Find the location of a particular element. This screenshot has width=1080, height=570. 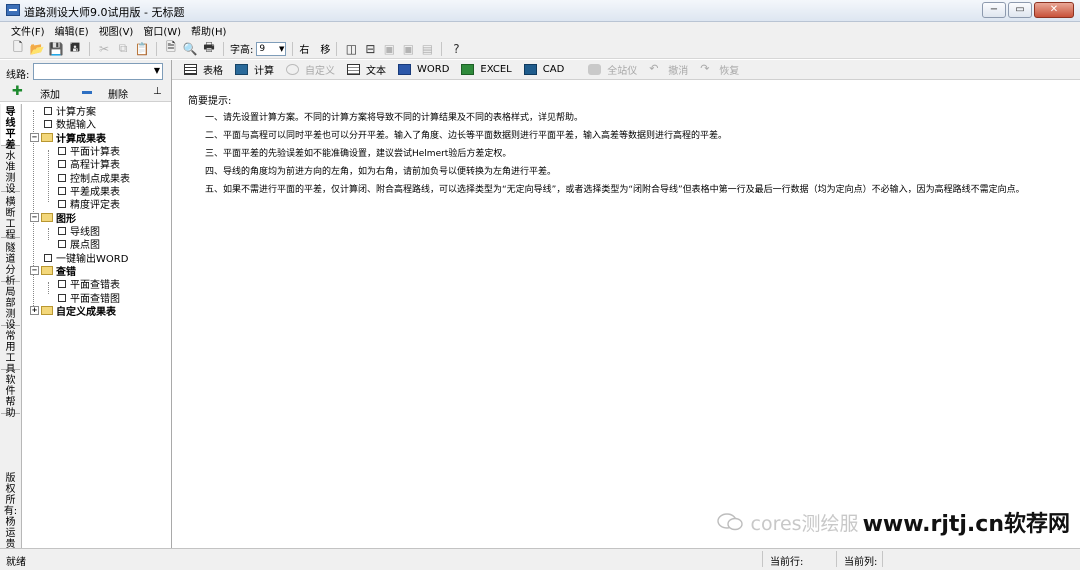

save-all-icon: 🖪 is located at coordinates (75, 48).